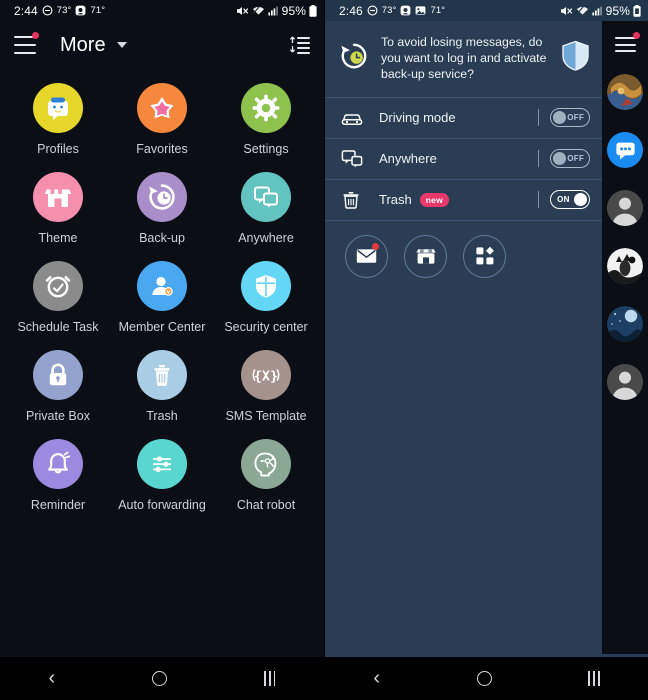 This screenshot has width=648, height=700. I want to click on status-bar-left: 2:46 73° 71°, so click(392, 11).